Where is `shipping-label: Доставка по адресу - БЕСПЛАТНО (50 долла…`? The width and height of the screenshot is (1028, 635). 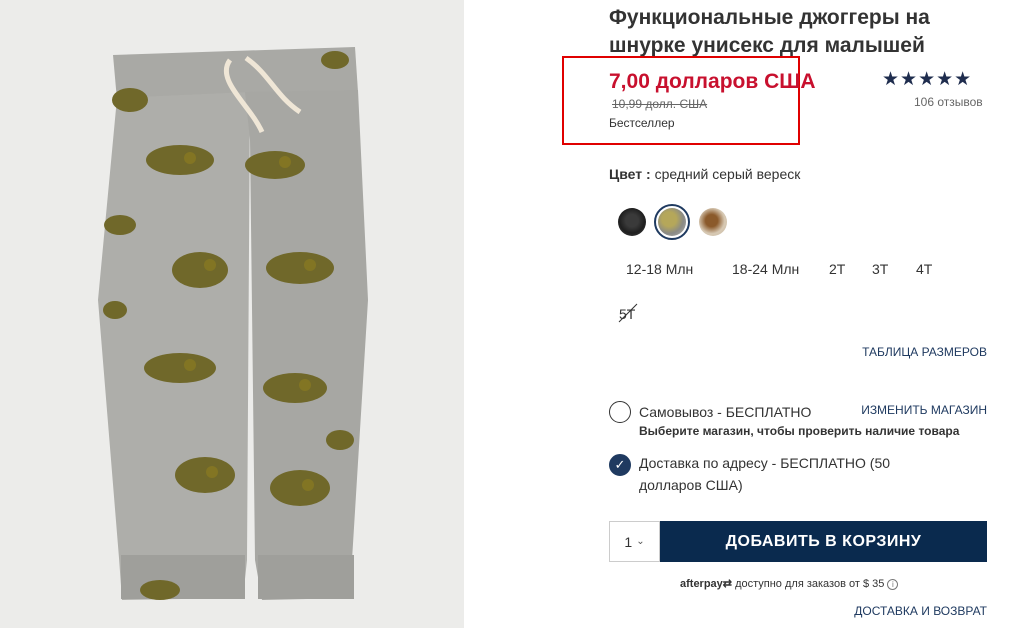 shipping-label: Доставка по адресу - БЕСПЛАТНО (50 долла… is located at coordinates (765, 474).